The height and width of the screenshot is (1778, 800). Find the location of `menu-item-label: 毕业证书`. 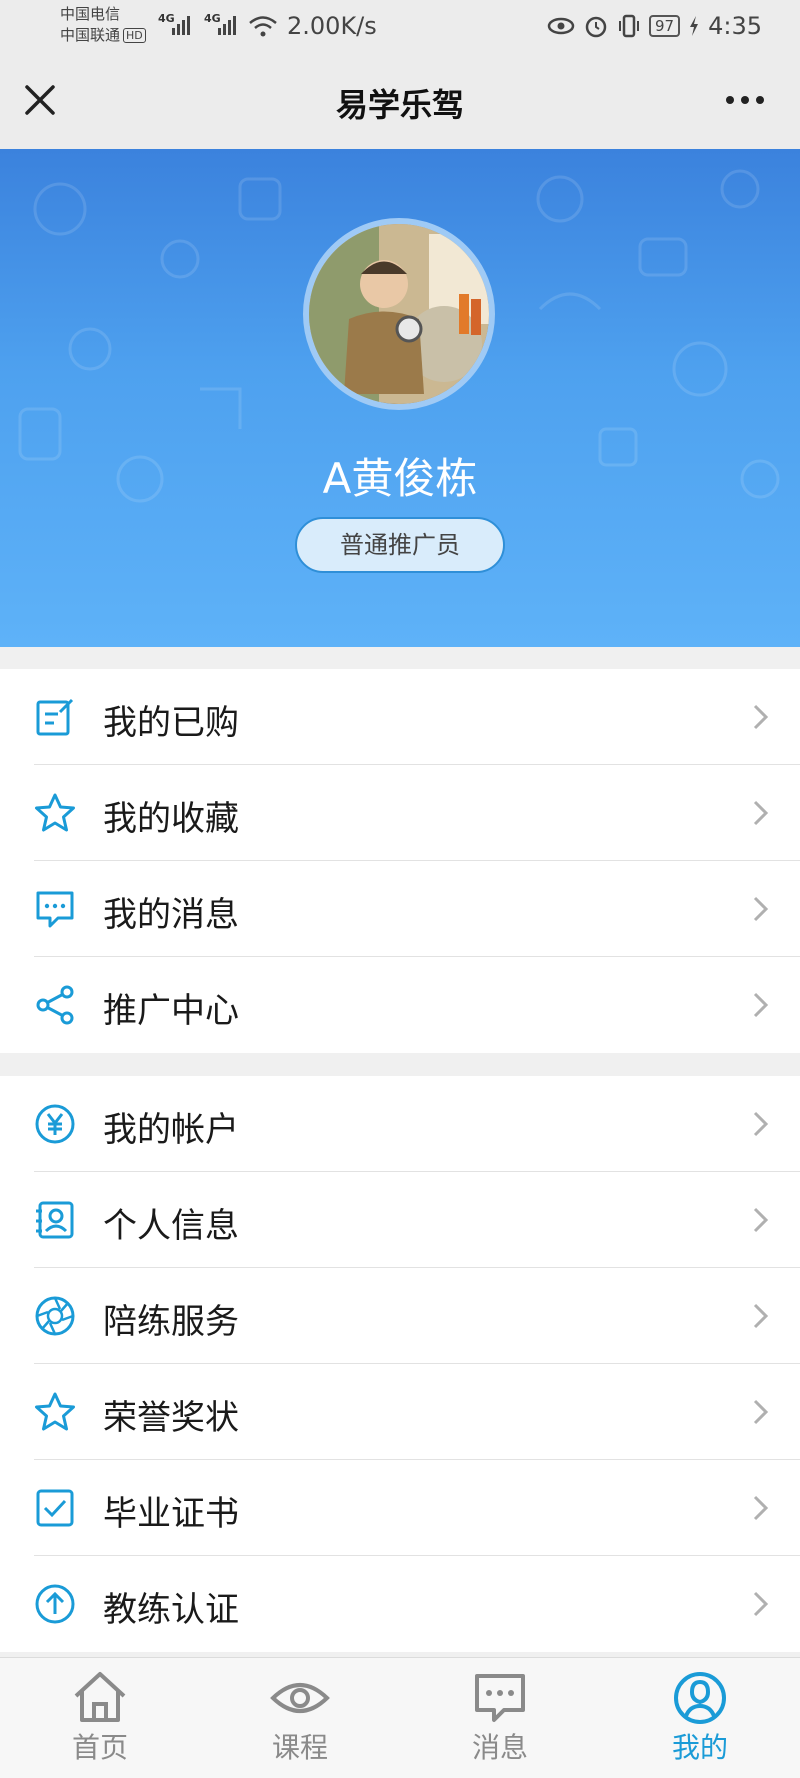

menu-item-label: 毕业证书 is located at coordinates (171, 1514).